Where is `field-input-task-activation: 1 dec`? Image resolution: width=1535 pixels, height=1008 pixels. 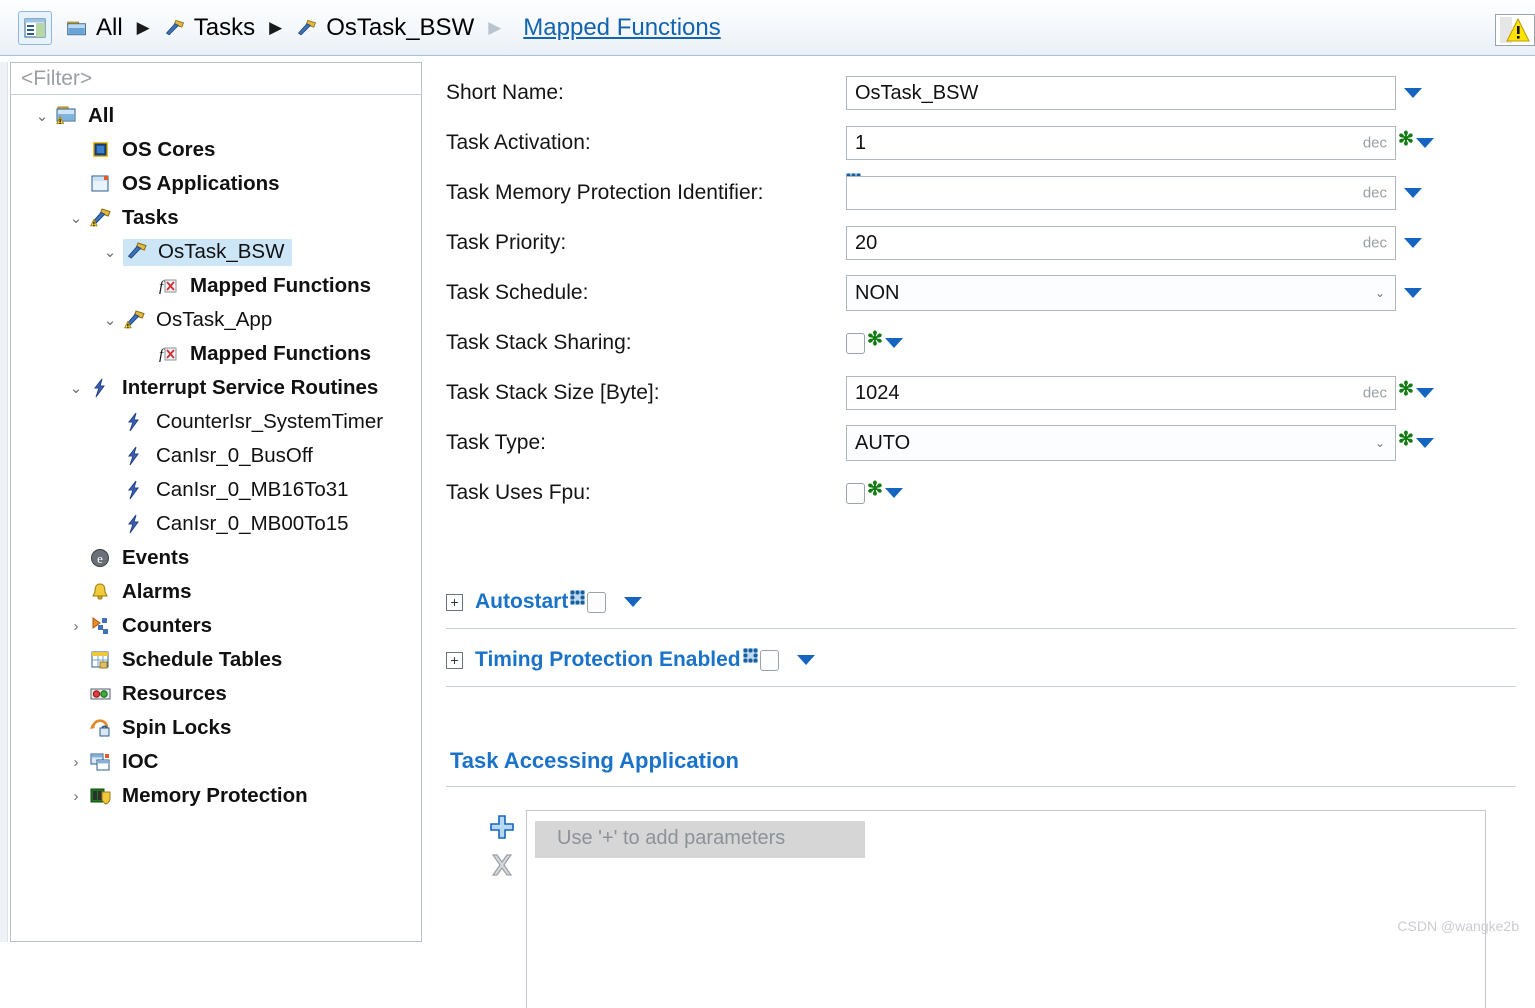 field-input-task-activation: 1 dec is located at coordinates (1121, 143).